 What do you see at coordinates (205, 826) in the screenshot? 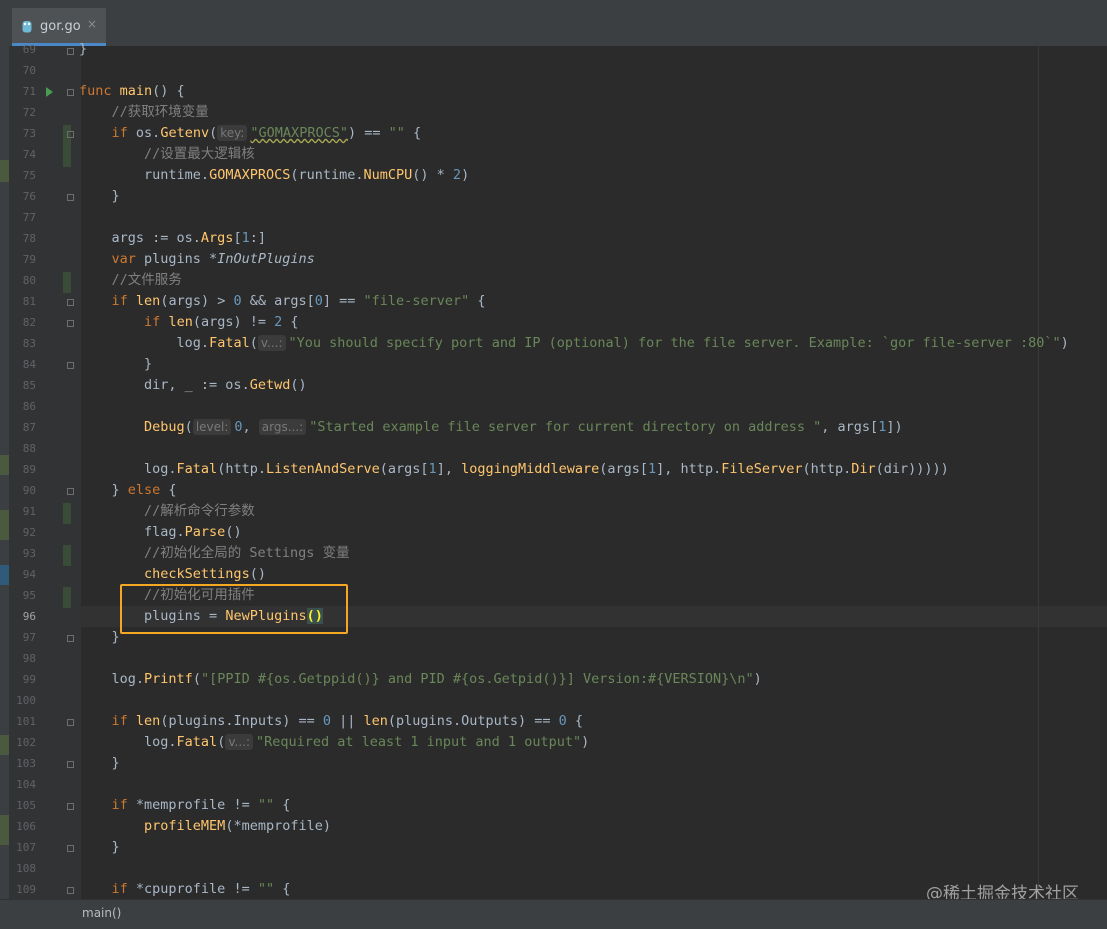
I see `code-line: profileMEM(*memprofile)` at bounding box center [205, 826].